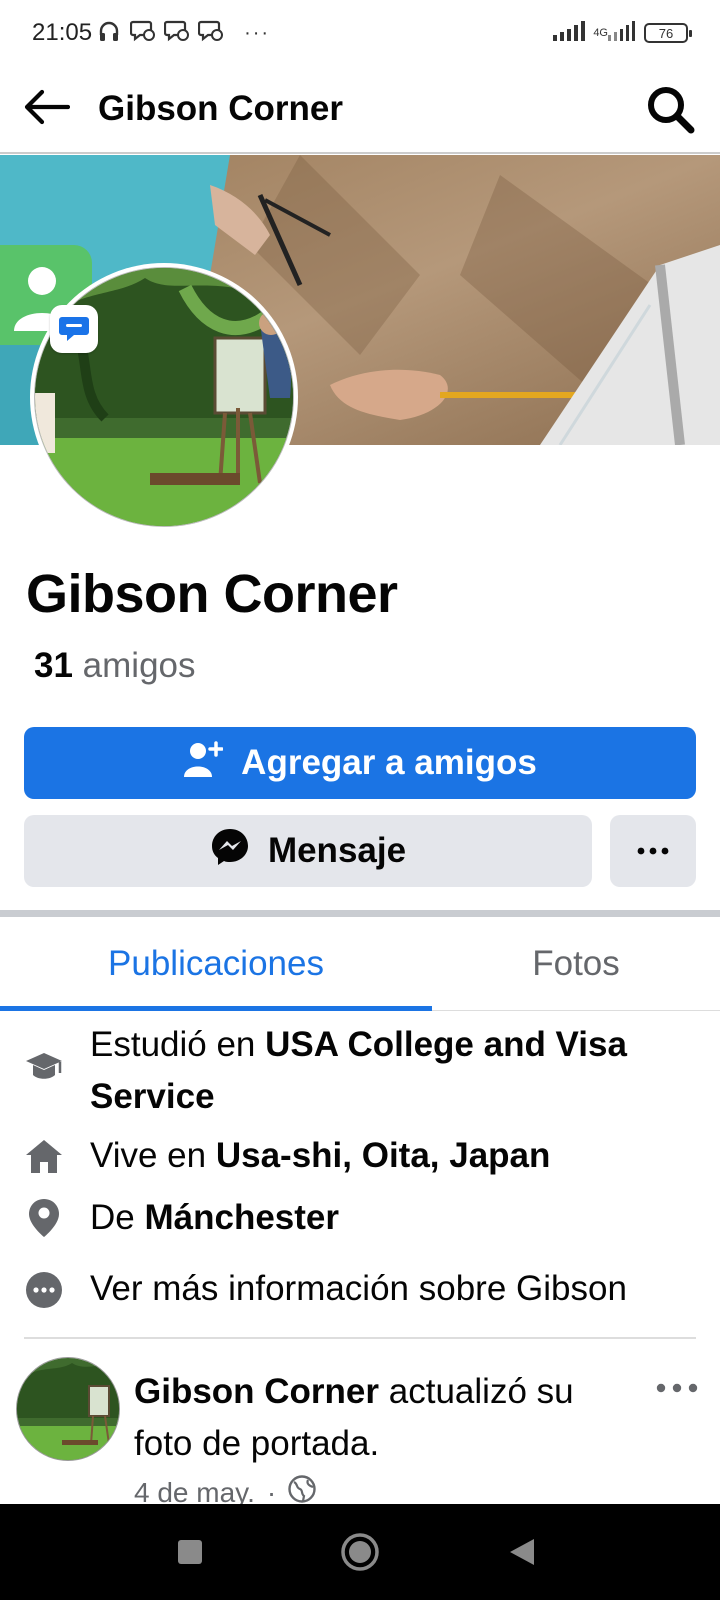  What do you see at coordinates (576, 964) in the screenshot?
I see `tab-fotos: Fotos` at bounding box center [576, 964].